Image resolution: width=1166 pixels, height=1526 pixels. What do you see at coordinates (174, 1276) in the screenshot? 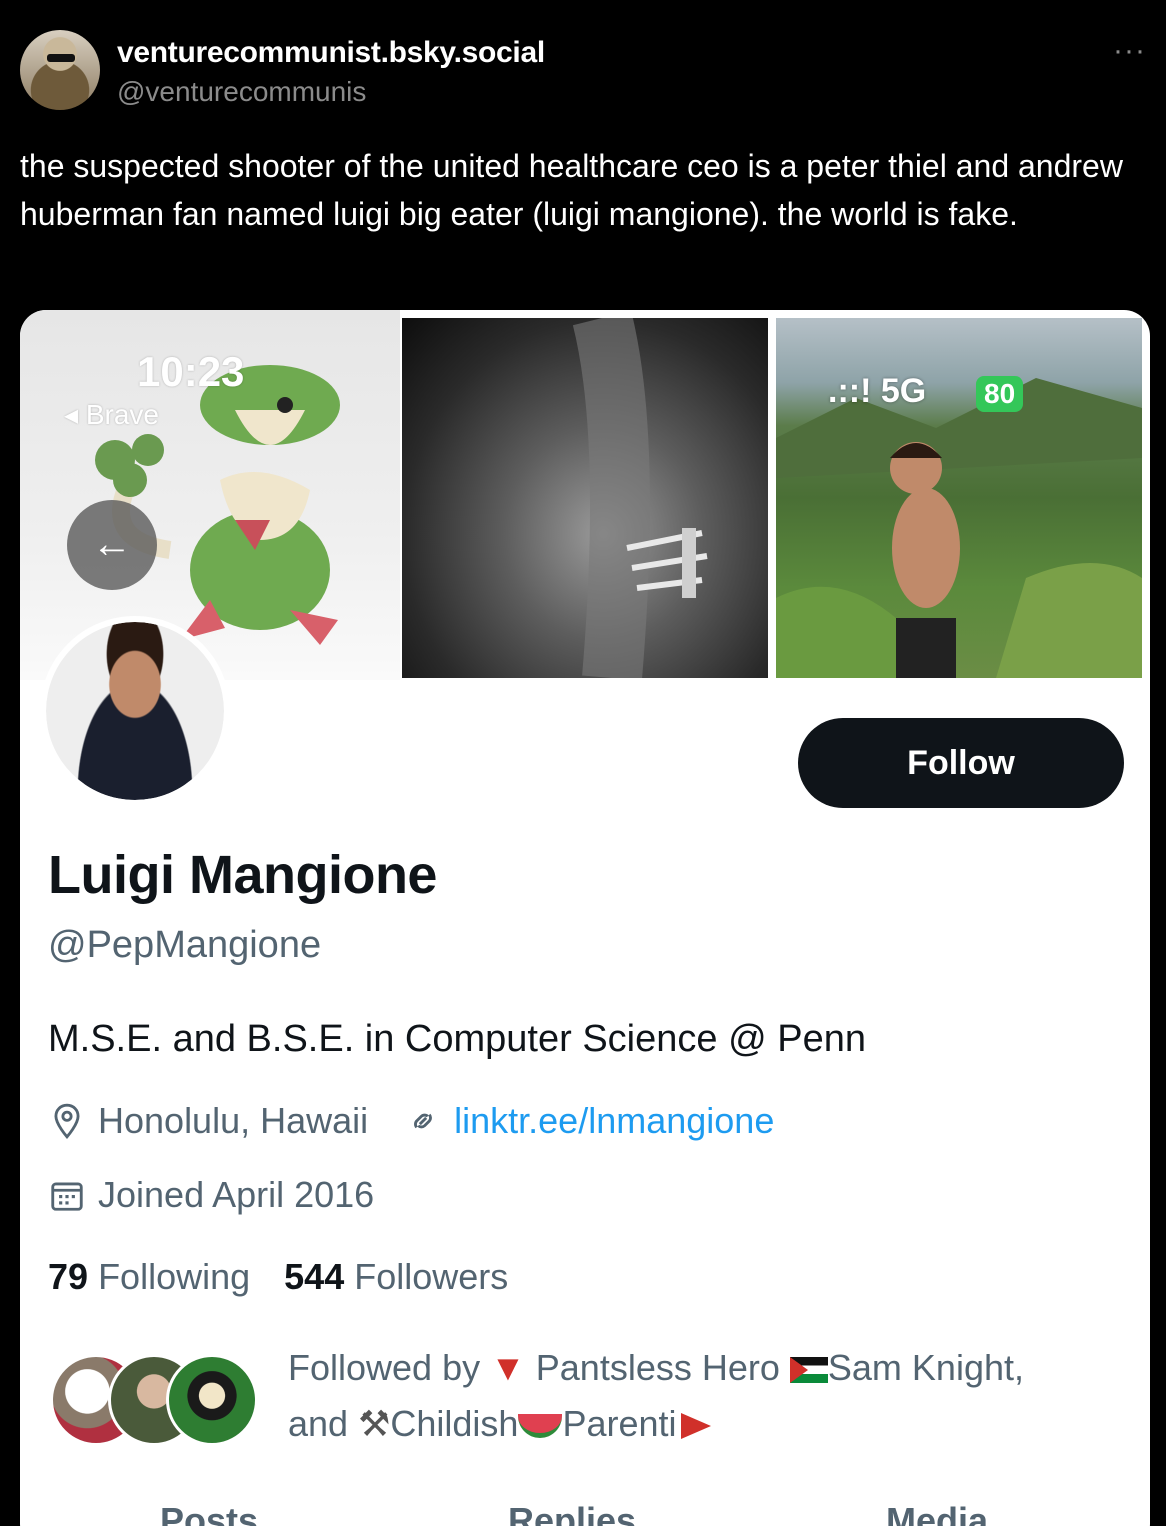
I see `following-label: Following` at bounding box center [174, 1276].